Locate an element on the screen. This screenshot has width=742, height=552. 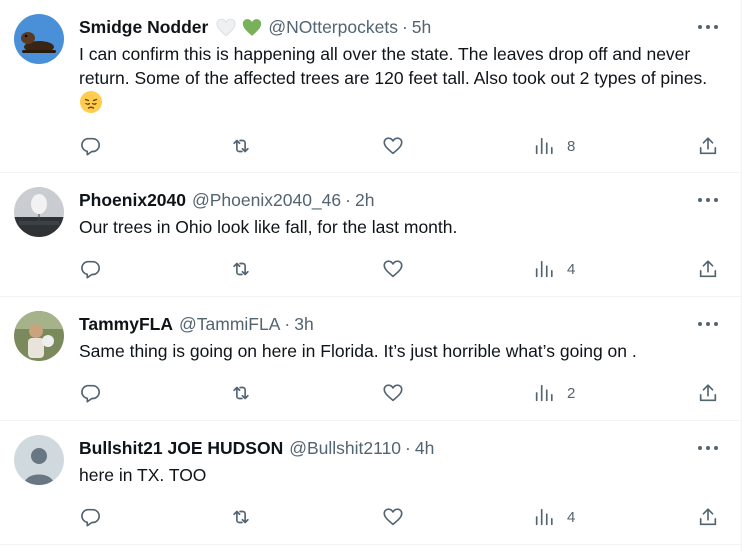
profile-badges is located at coordinates (239, 27).